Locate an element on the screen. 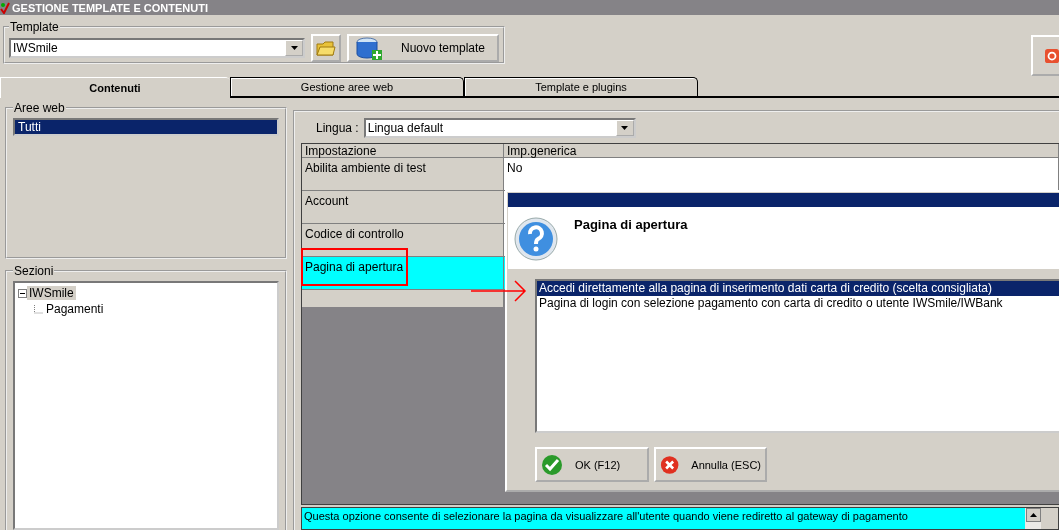 The width and height of the screenshot is (1059, 530). list-item: Tutti is located at coordinates (146, 127).